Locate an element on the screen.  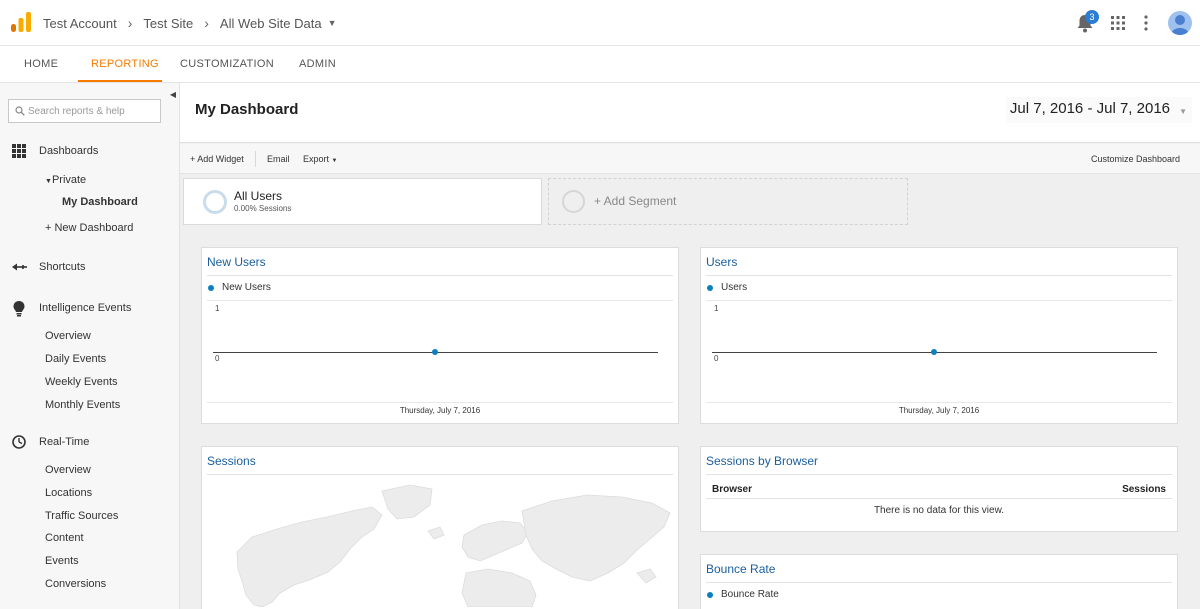
lightbulb-icon is located at coordinates (19, 309).